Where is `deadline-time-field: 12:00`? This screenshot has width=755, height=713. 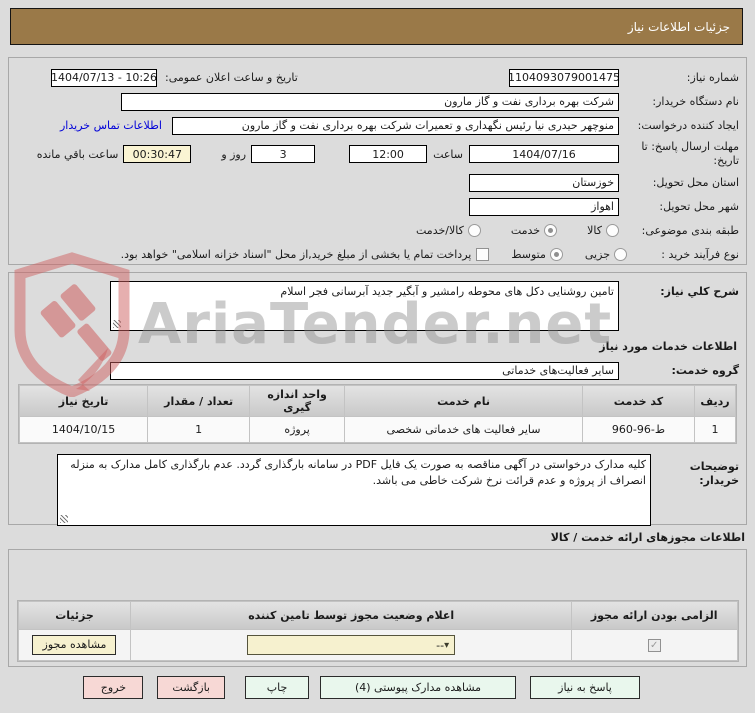
deadline-time-field: 12:00 is located at coordinates (388, 154).